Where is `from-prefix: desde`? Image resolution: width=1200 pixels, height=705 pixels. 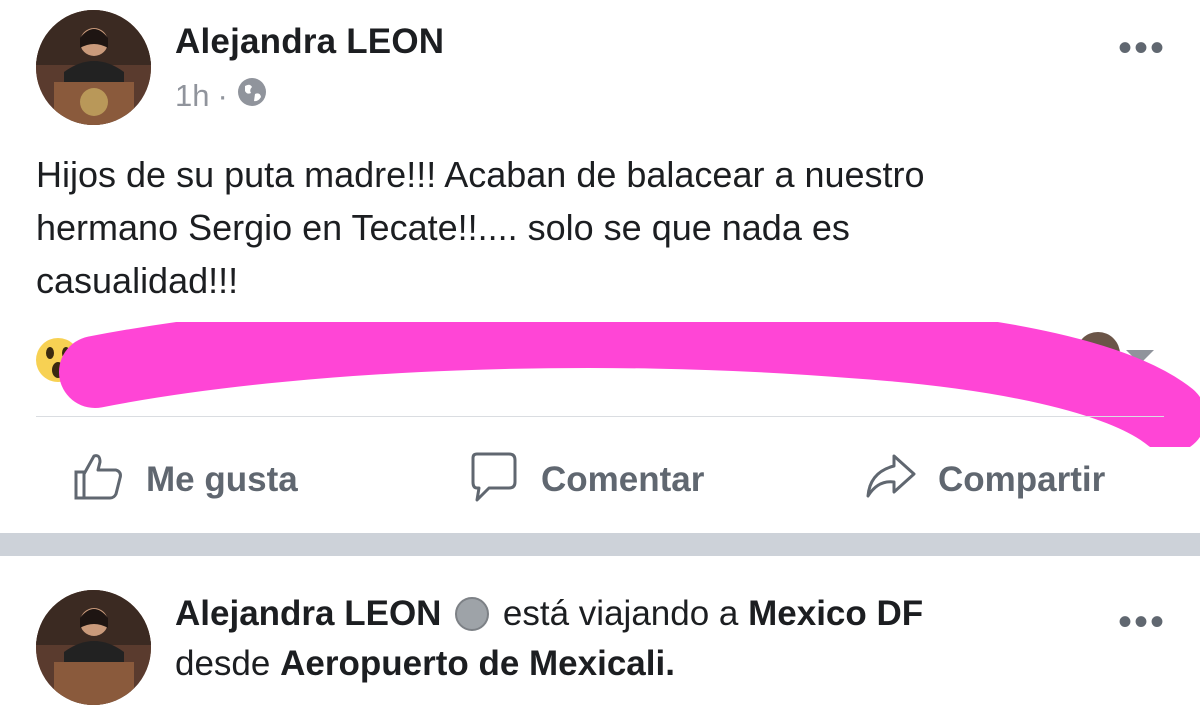 from-prefix: desde is located at coordinates (223, 663).